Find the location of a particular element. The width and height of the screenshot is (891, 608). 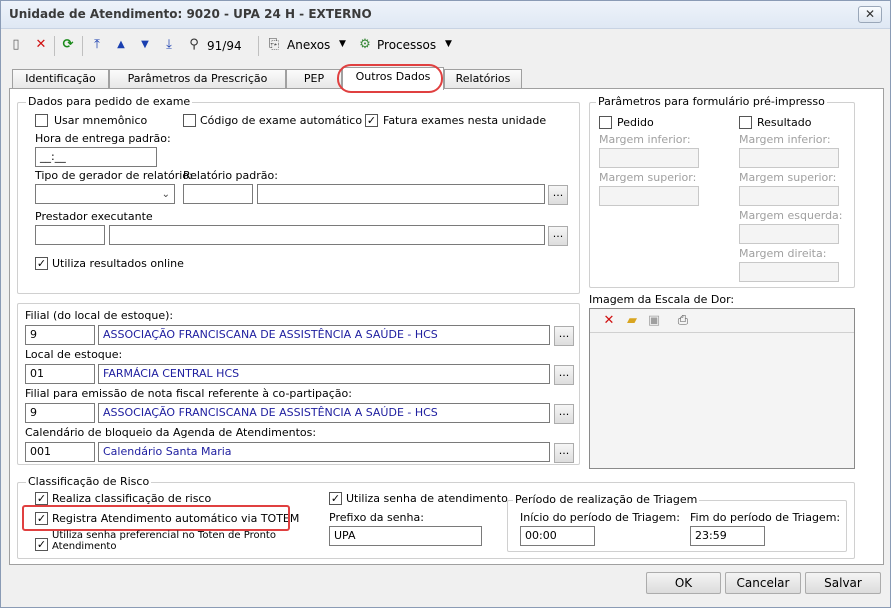

pedido-margem-superior-label: Margem superior: is located at coordinates (648, 177).